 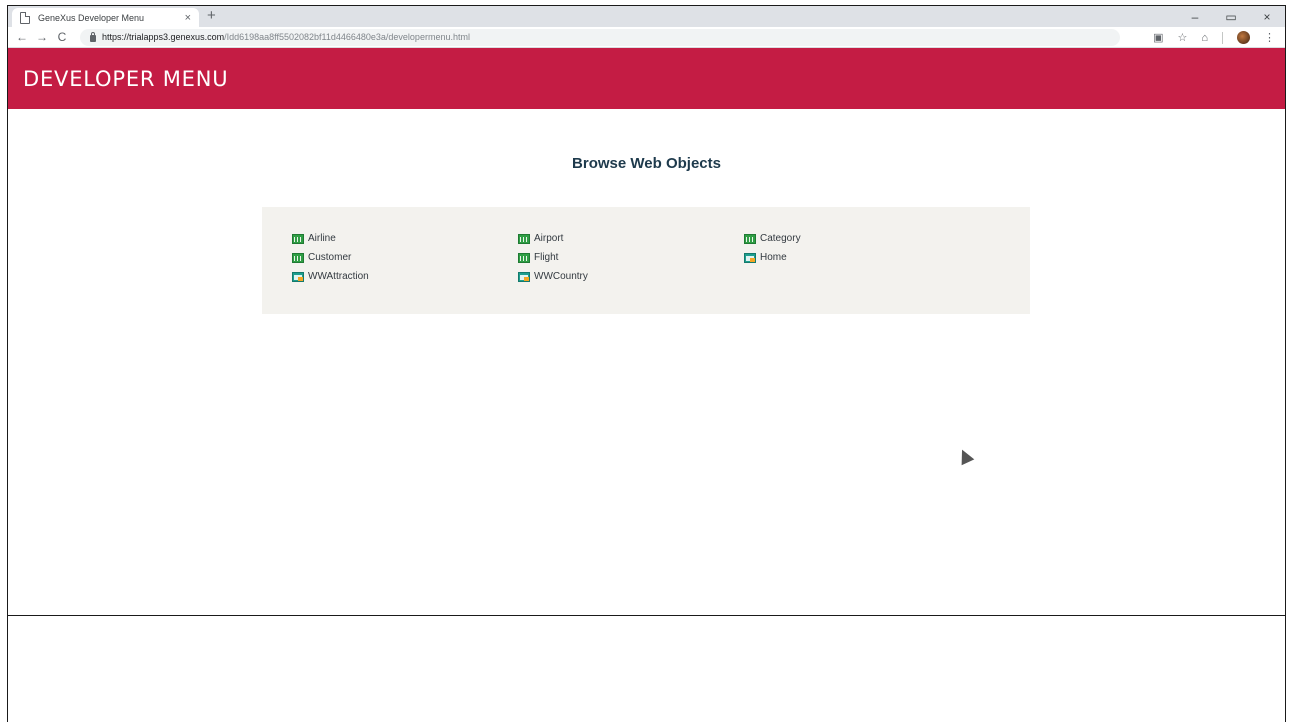 I want to click on browser-tab: GeneXus Developer Menu ×, so click(x=105, y=17).